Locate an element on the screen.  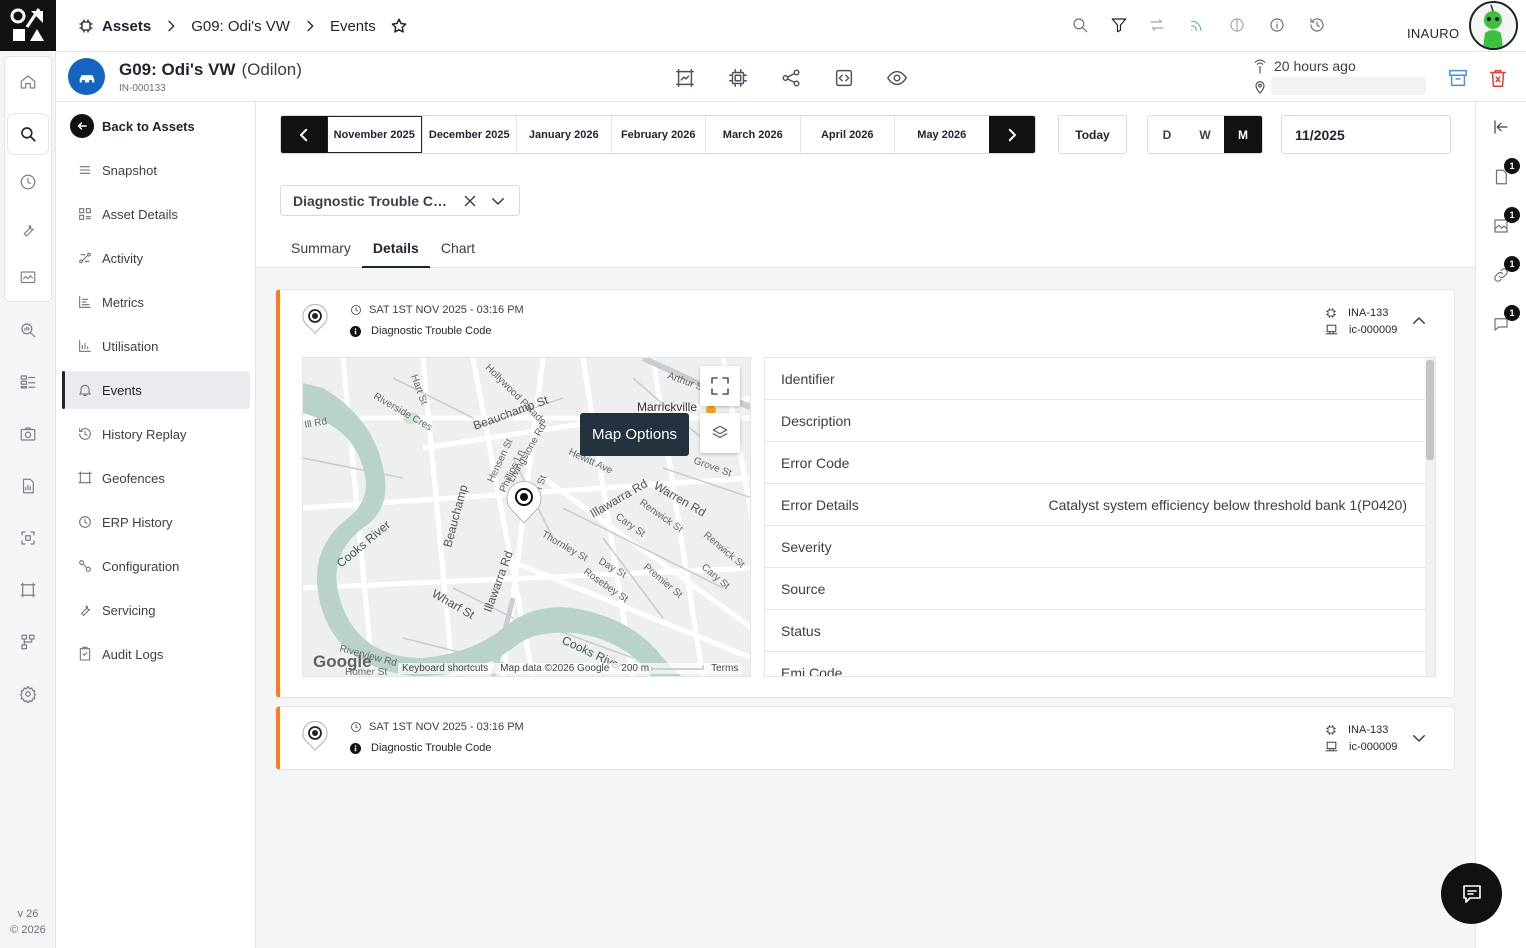
clock-icon is located at coordinates (28, 182).